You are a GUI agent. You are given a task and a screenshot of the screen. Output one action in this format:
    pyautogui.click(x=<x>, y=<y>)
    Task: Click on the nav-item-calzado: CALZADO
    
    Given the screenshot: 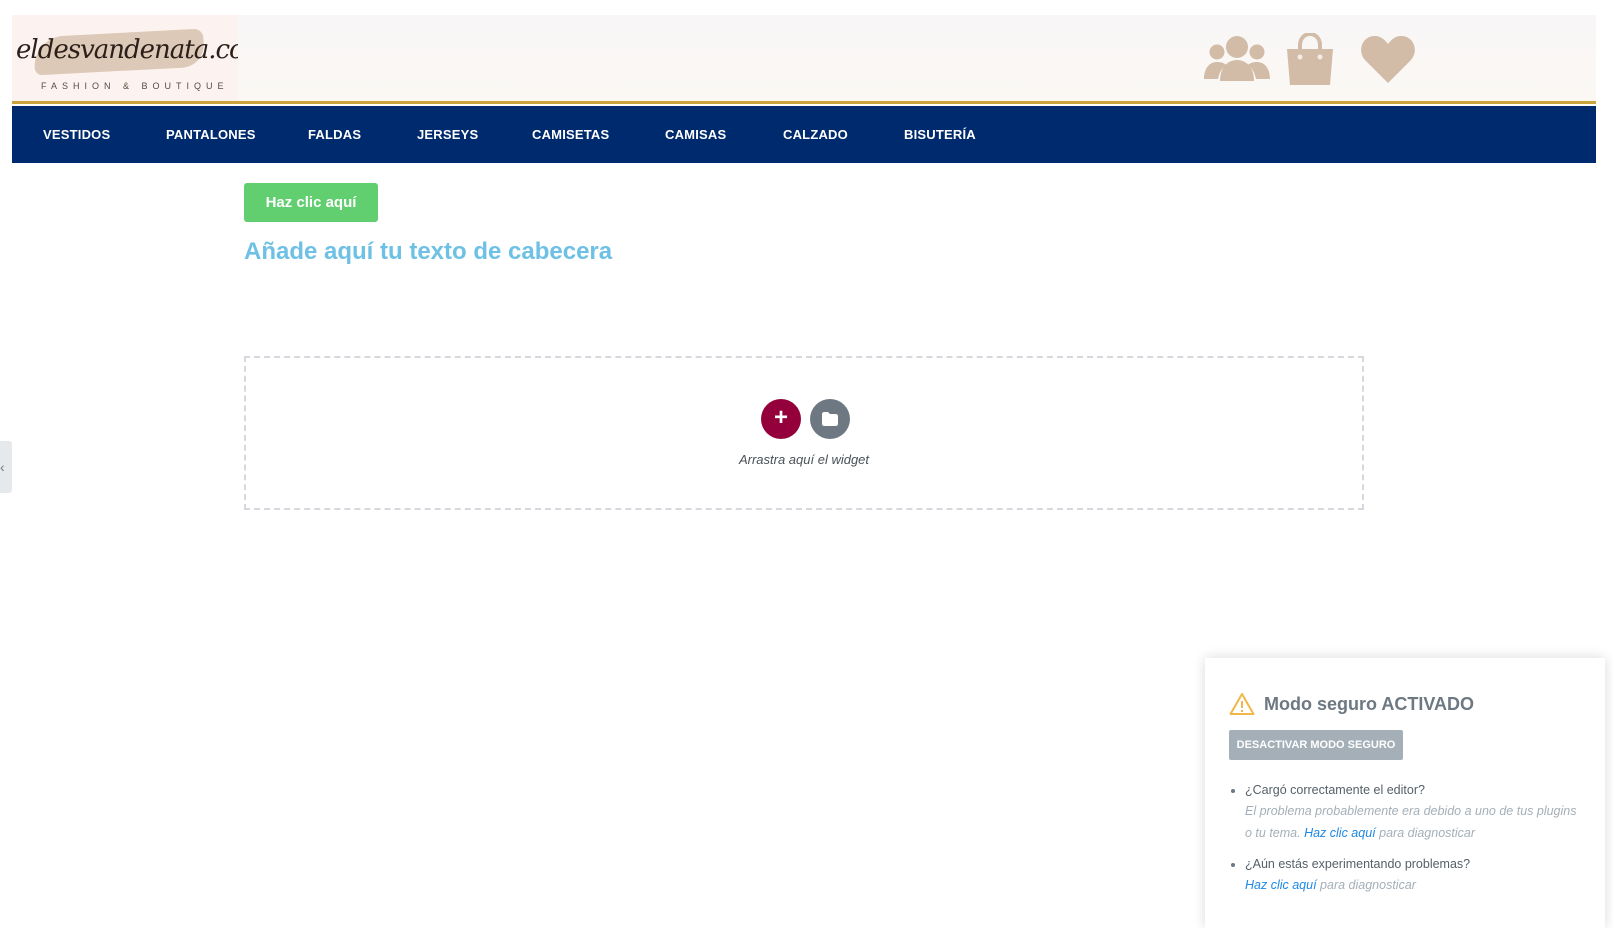 What is the action you would take?
    pyautogui.click(x=815, y=134)
    